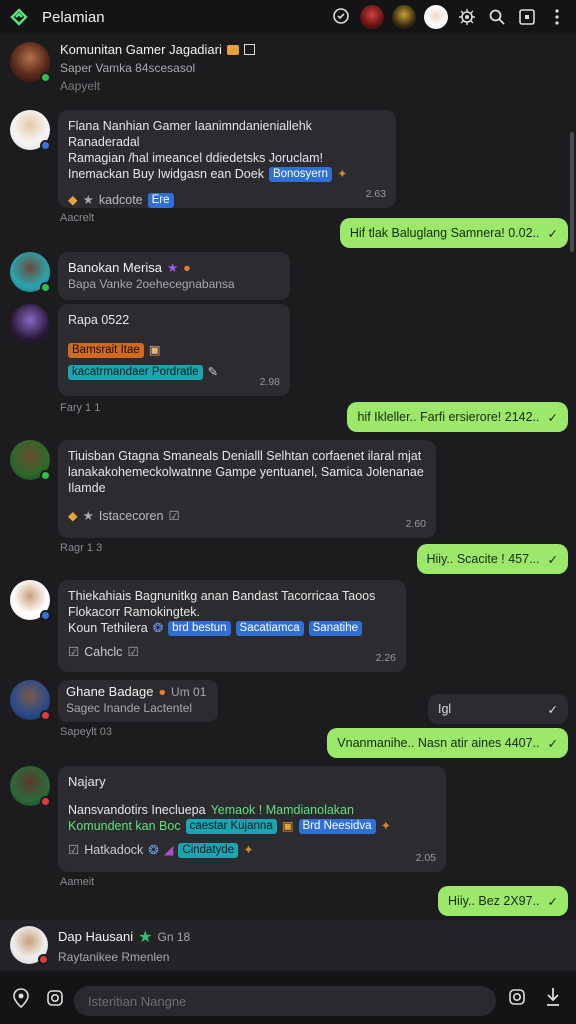  Describe the element at coordinates (497, 17) in the screenshot. I see `search-icon` at that location.